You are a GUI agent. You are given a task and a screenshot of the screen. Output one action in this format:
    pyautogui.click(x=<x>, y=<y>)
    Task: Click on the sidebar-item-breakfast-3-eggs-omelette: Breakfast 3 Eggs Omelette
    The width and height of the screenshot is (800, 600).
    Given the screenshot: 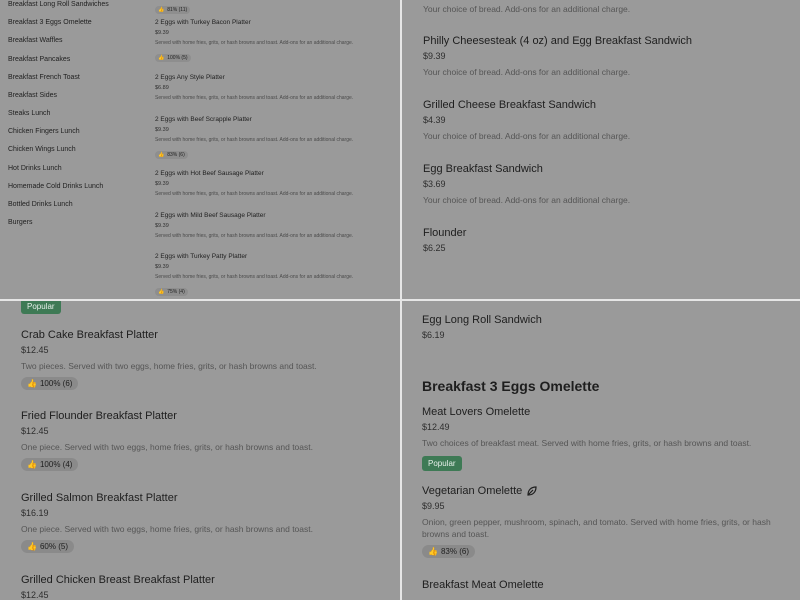 What is the action you would take?
    pyautogui.click(x=50, y=22)
    